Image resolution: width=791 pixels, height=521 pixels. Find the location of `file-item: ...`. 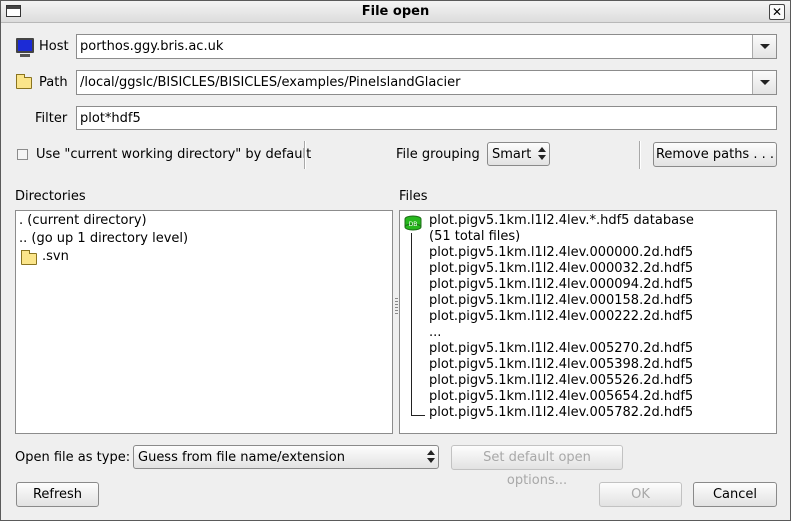

file-item: ... is located at coordinates (435, 332).